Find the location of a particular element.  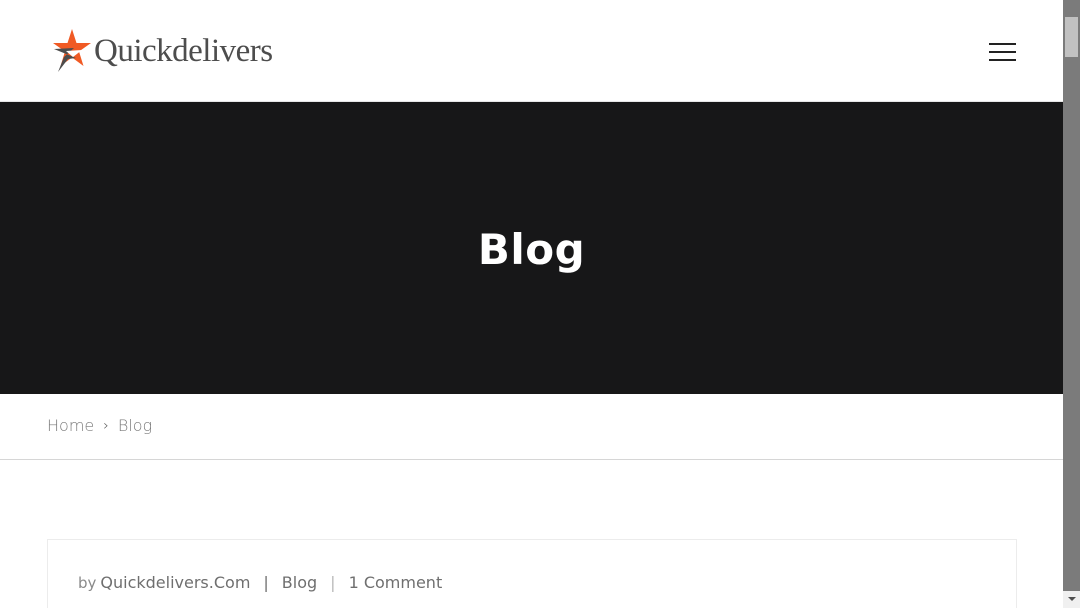

vertical-scrollbar is located at coordinates (1071, 304).